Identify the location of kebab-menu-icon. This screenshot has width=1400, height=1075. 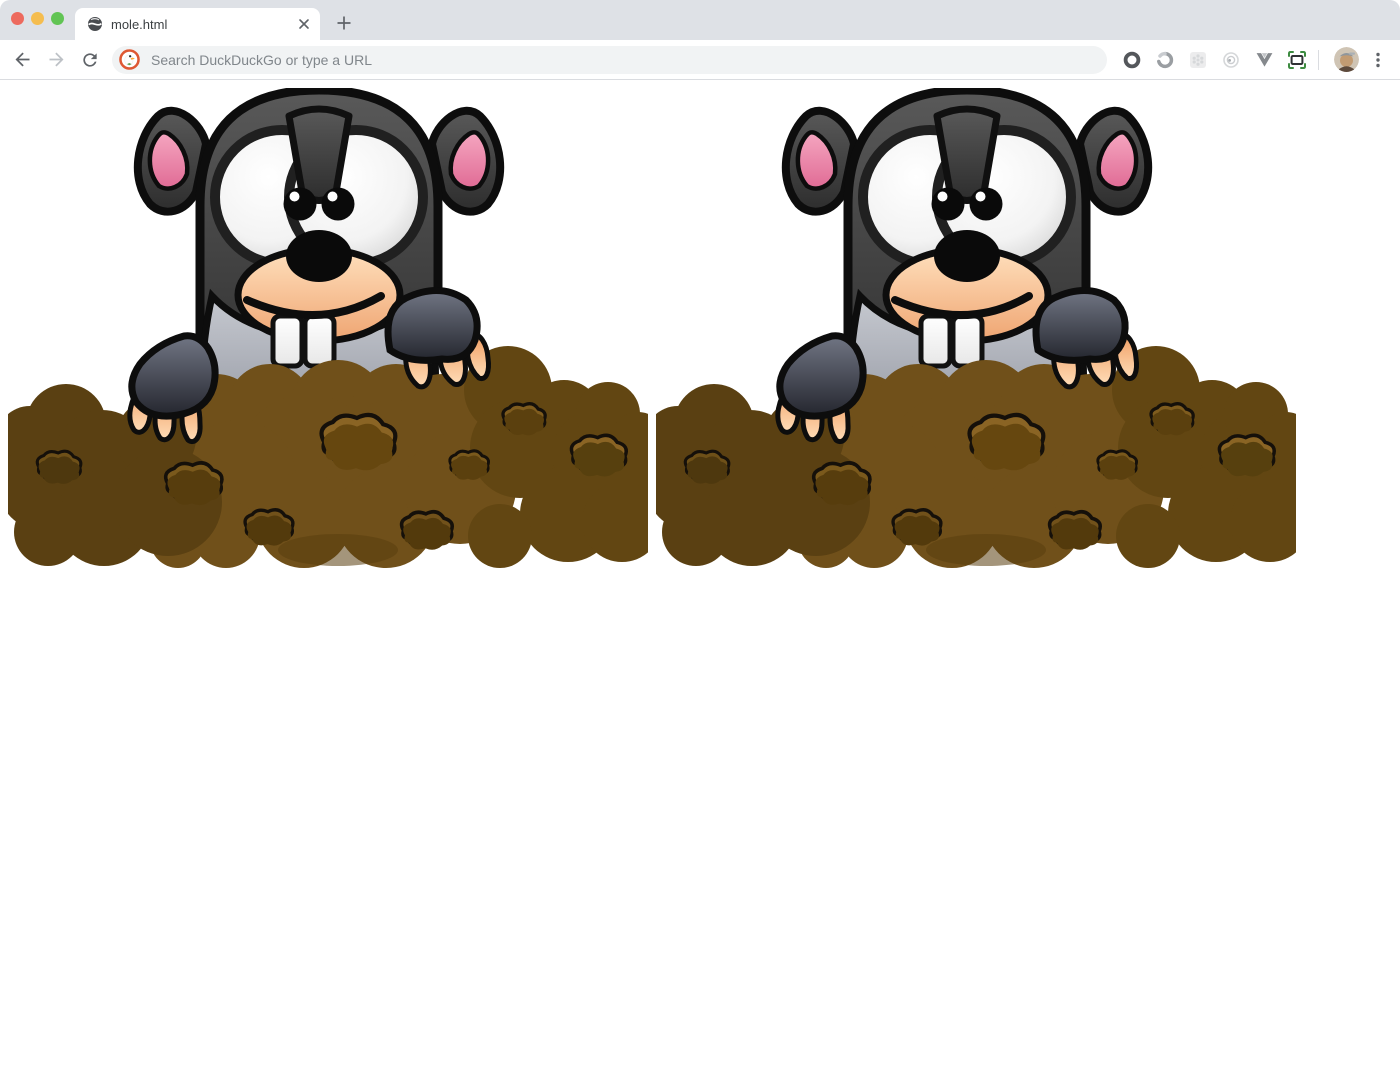
(1378, 60).